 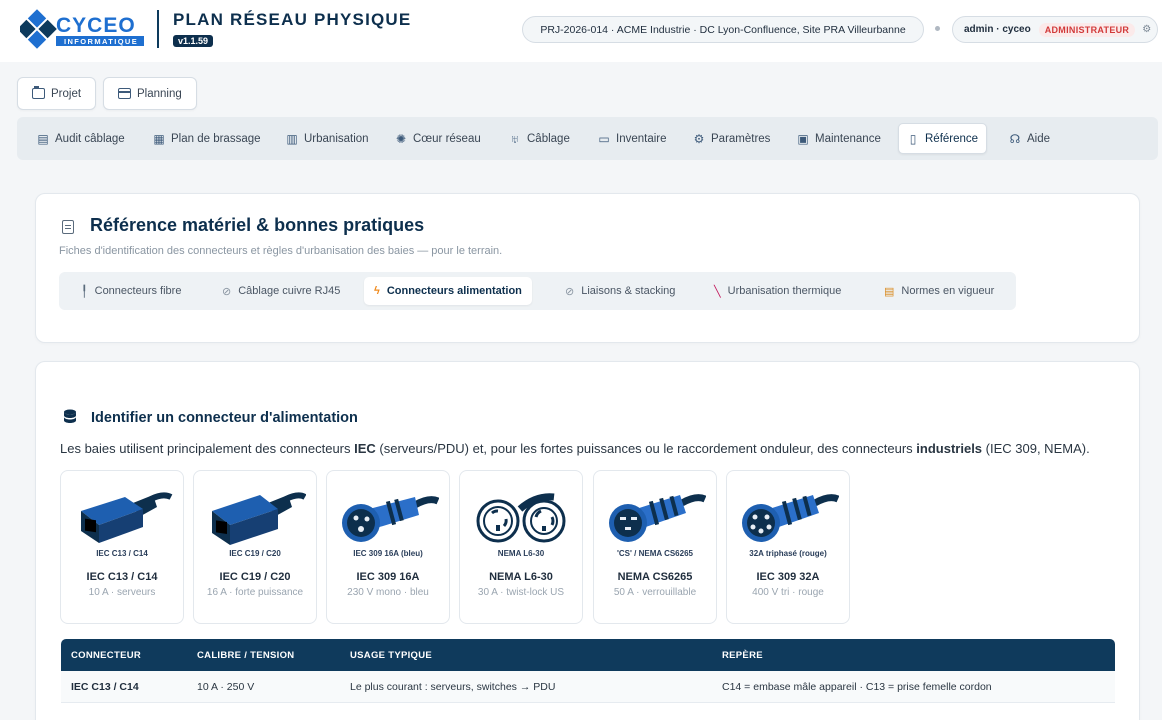 What do you see at coordinates (1146, 29) in the screenshot?
I see `settings-icon: ⚙` at bounding box center [1146, 29].